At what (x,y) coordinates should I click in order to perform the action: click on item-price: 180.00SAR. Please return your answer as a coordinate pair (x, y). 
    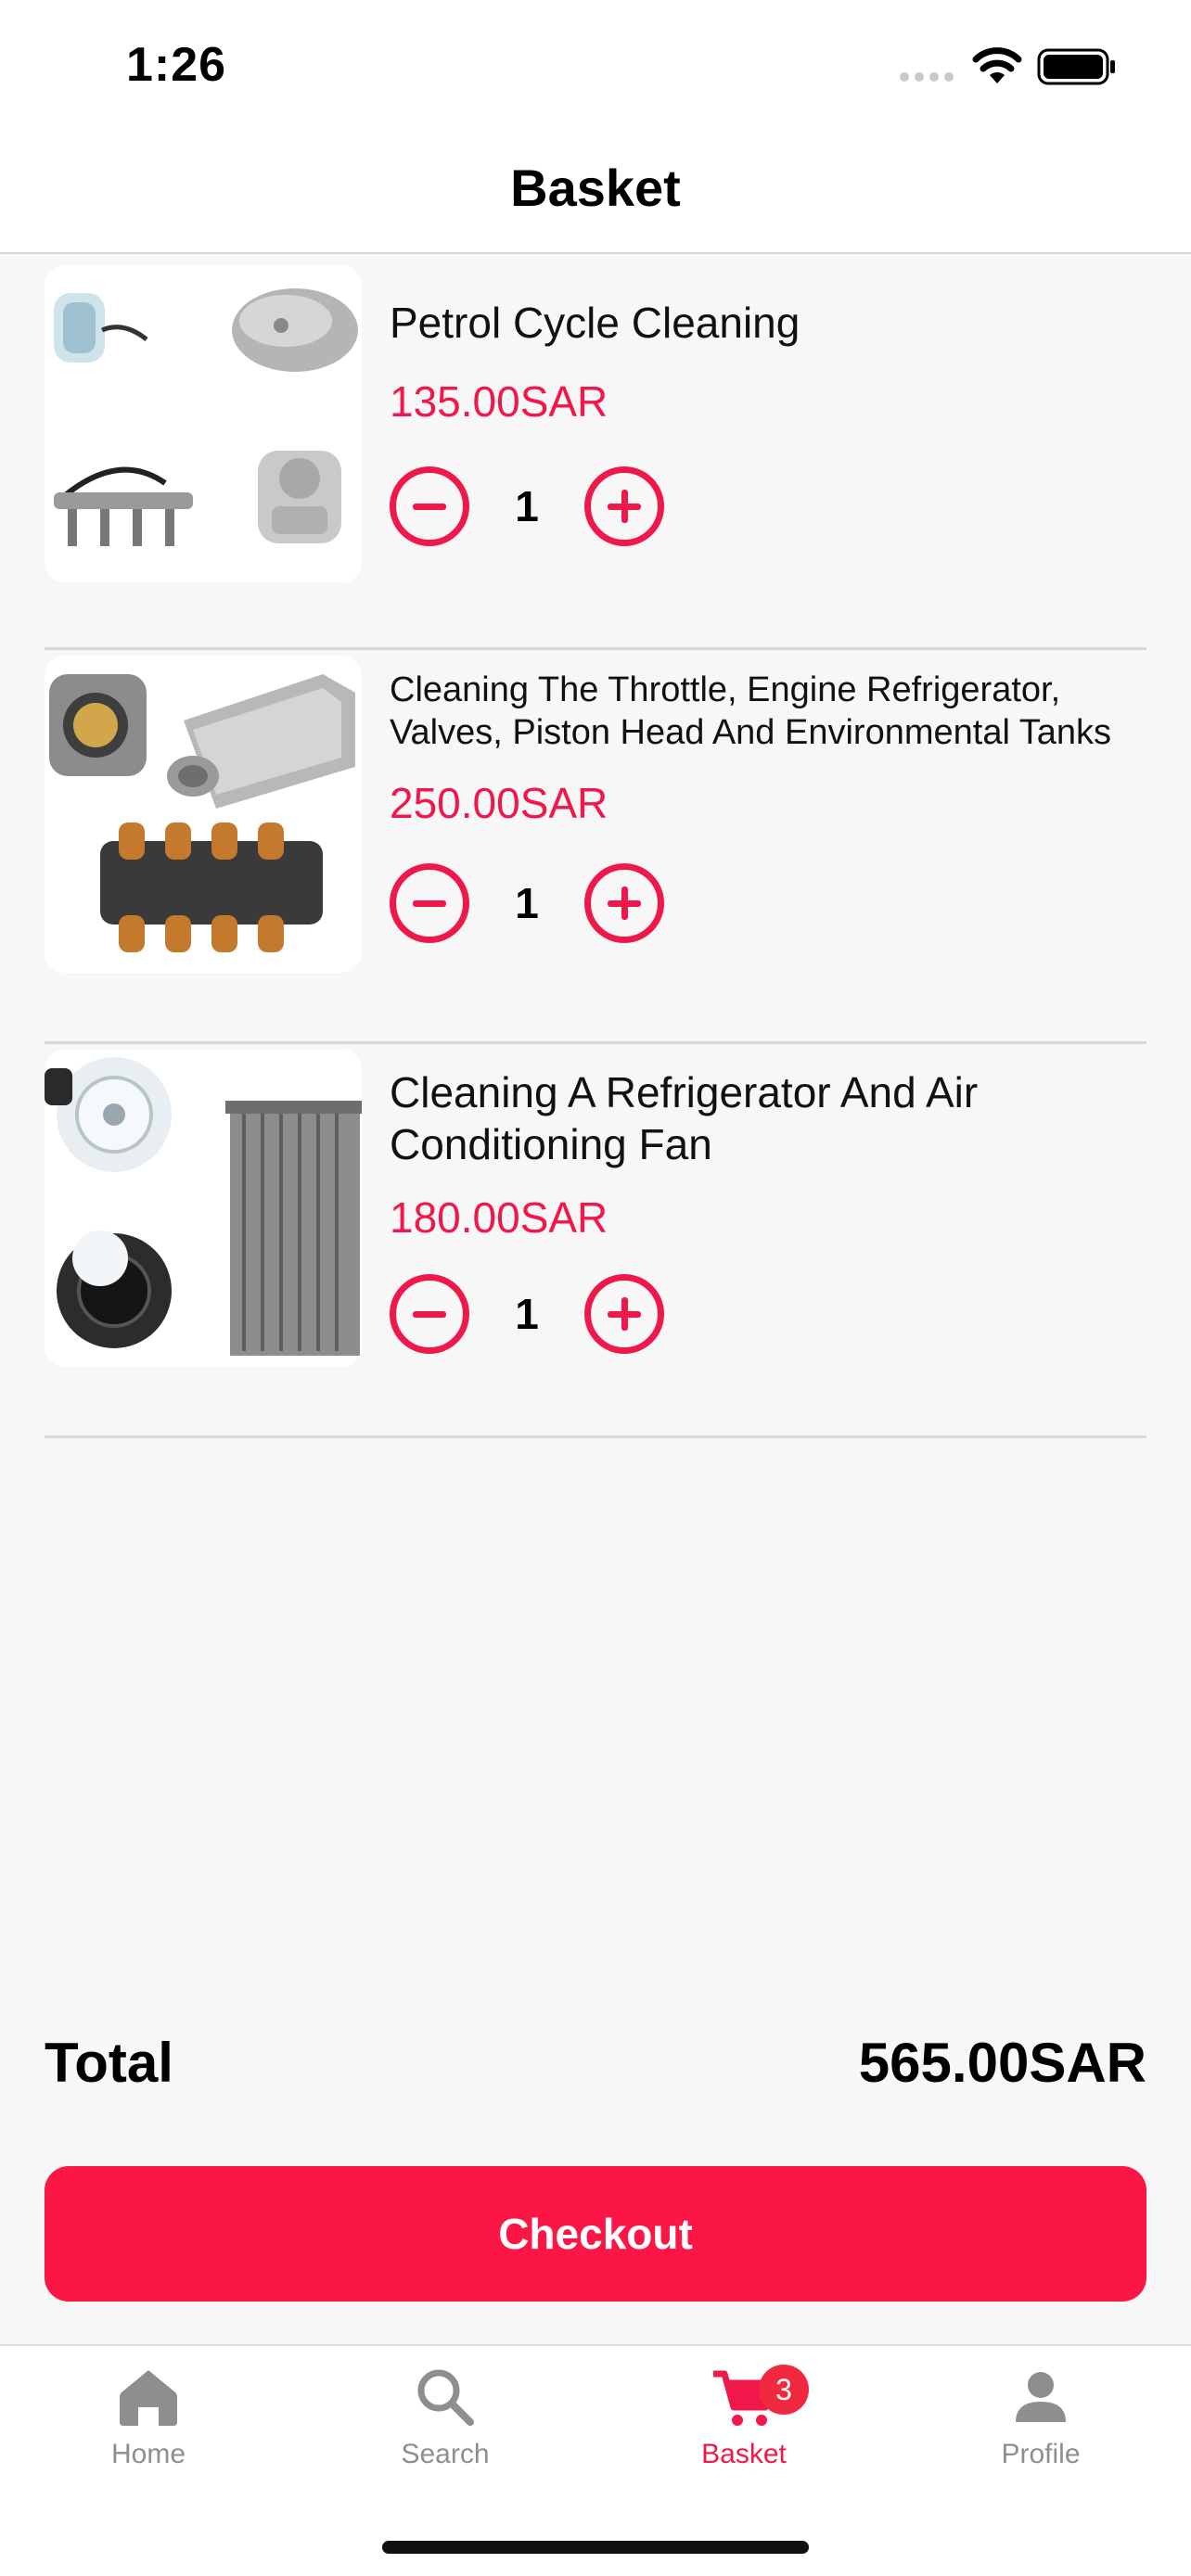
    Looking at the image, I should click on (499, 1217).